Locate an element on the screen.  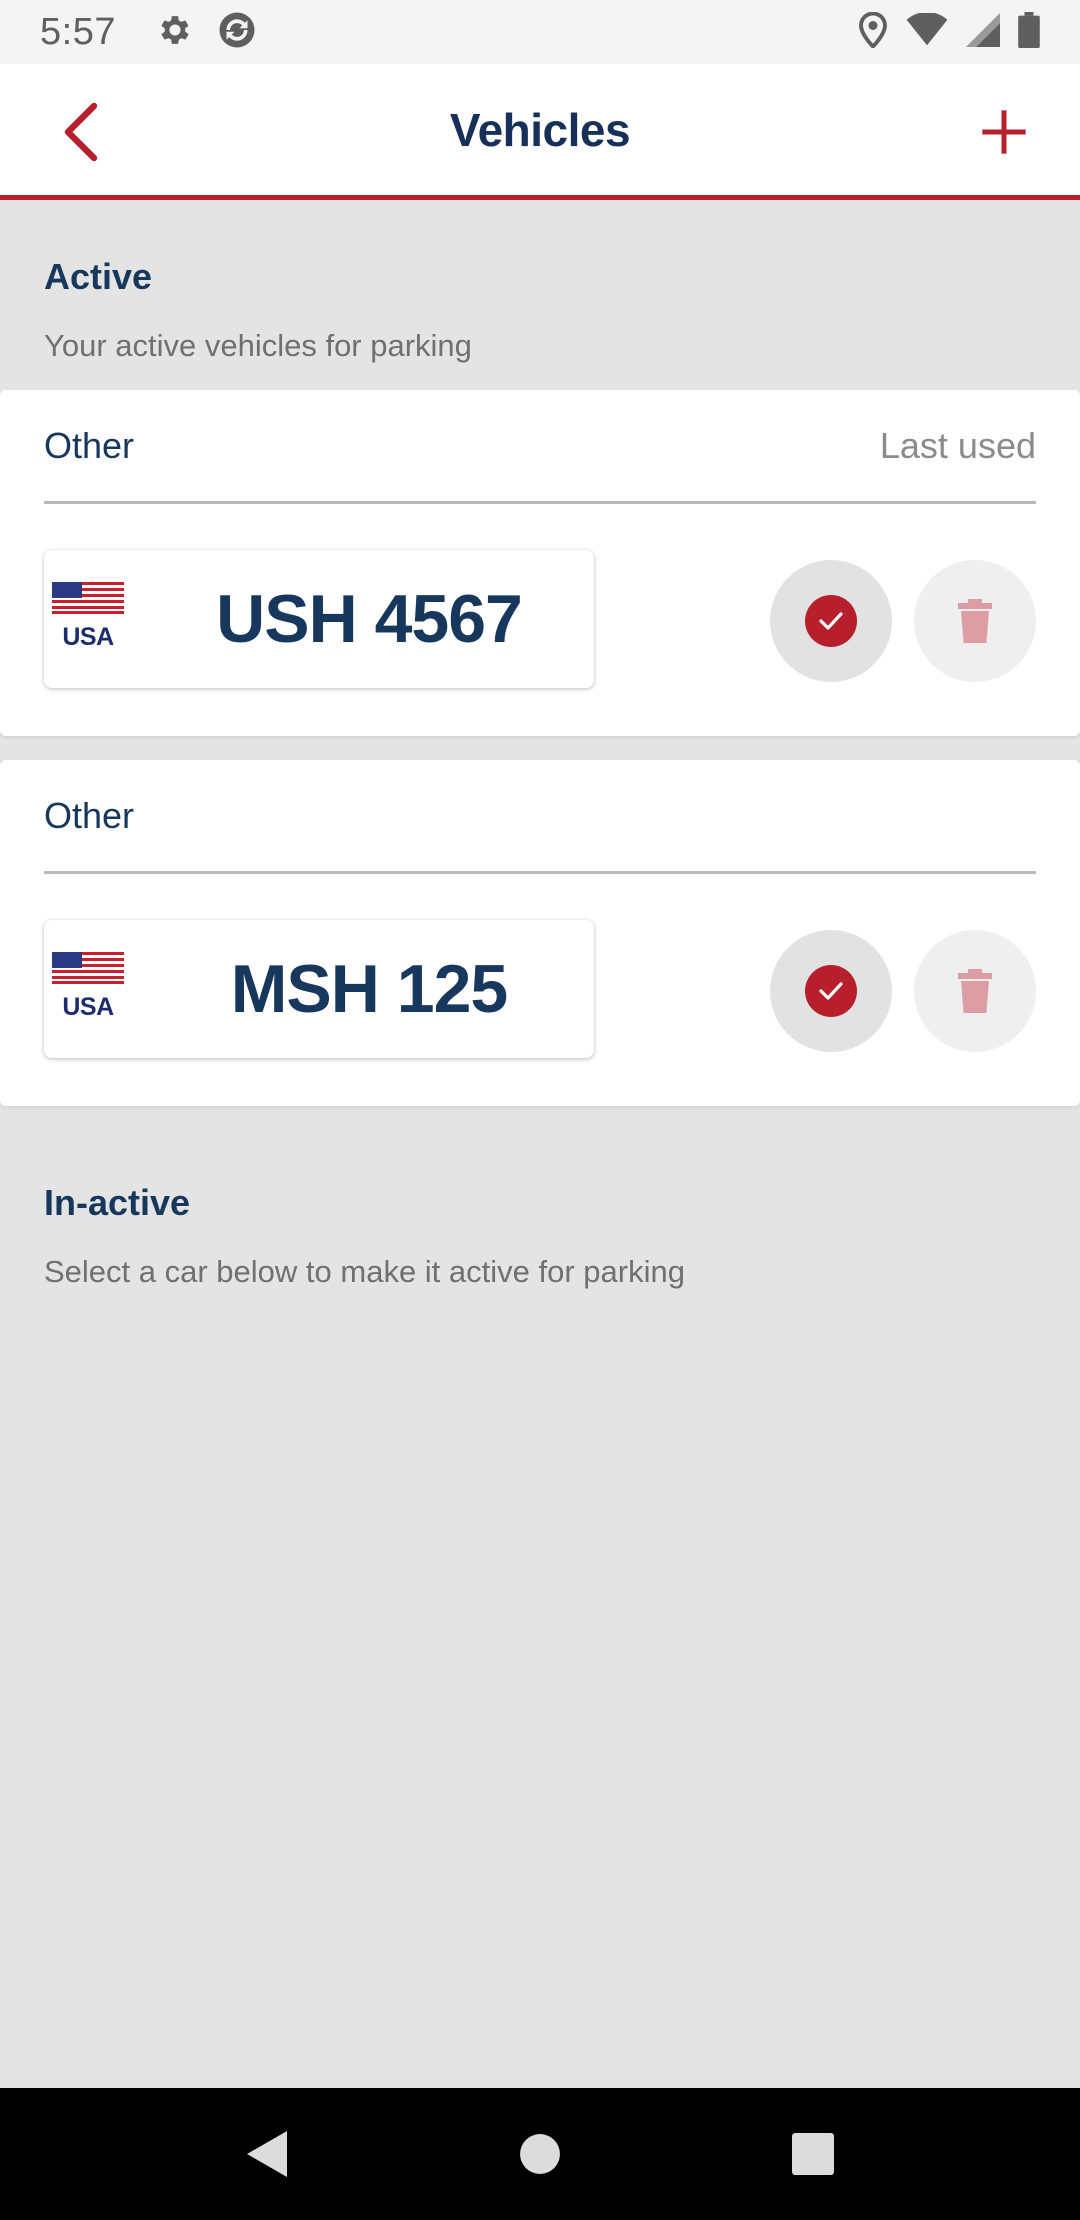
app-bar: Vehicles is located at coordinates (540, 132).